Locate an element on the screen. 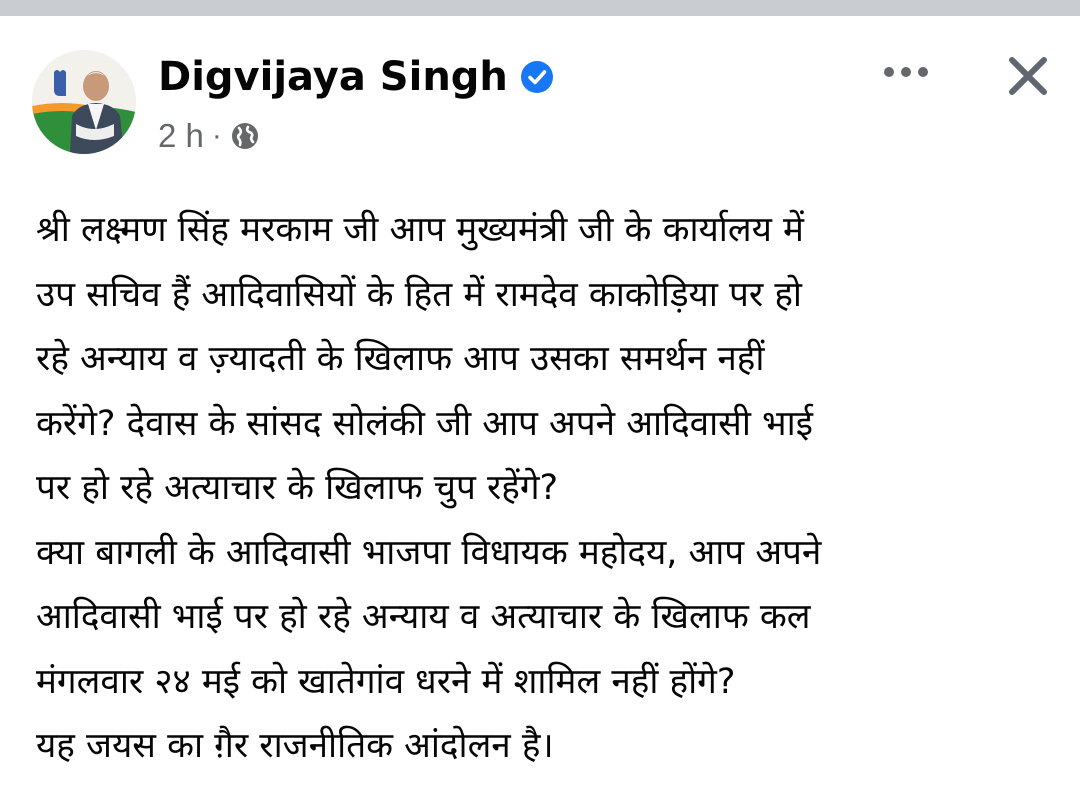  author-avatar is located at coordinates (84, 102).